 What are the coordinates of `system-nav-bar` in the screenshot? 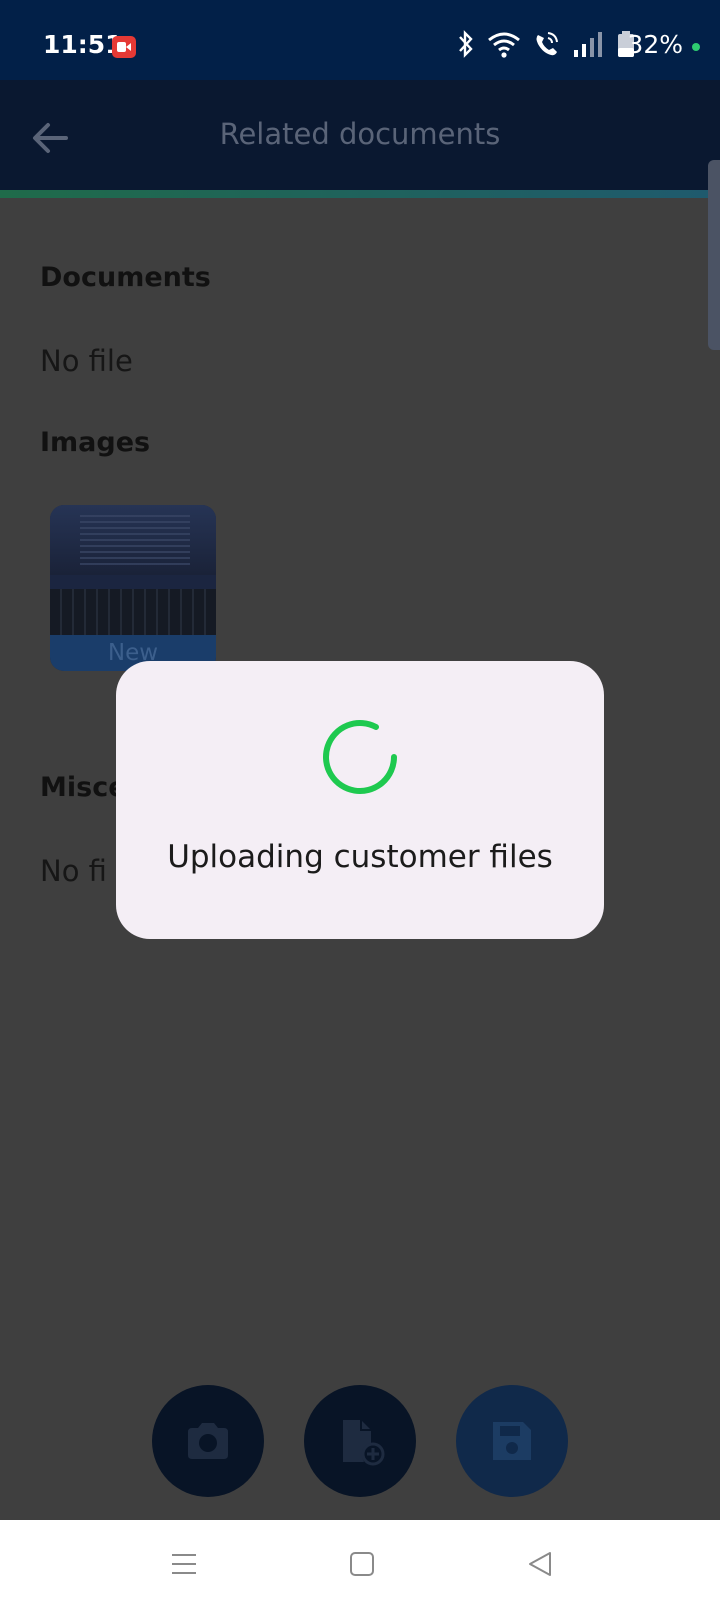 It's located at (360, 1564).